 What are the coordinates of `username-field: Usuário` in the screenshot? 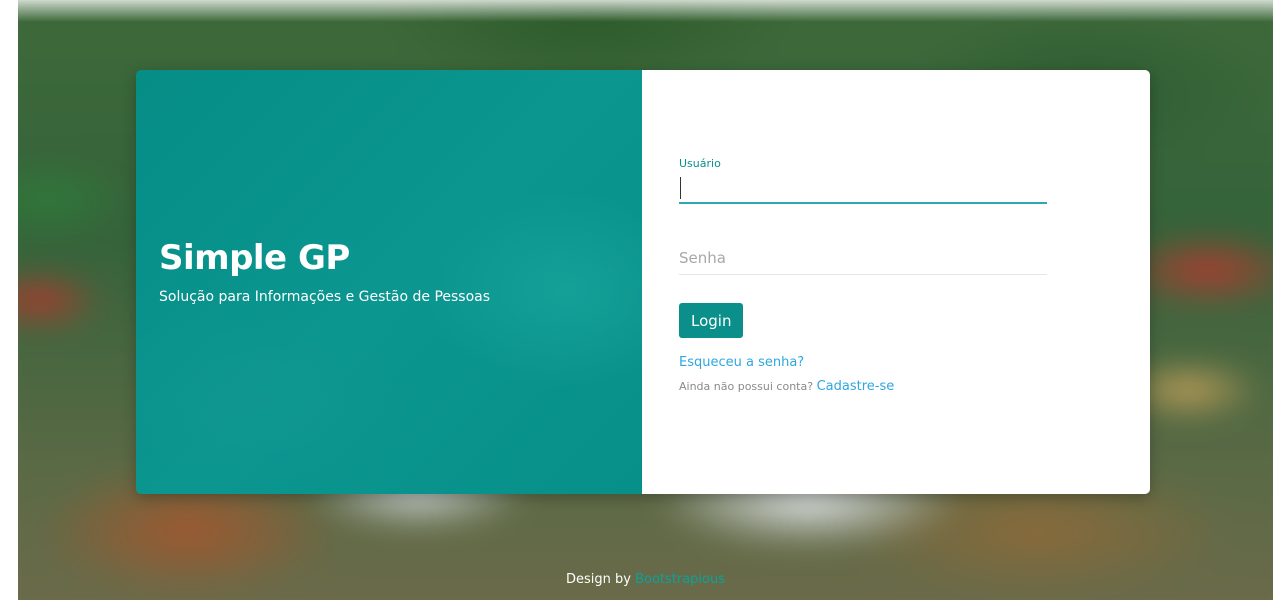 It's located at (863, 180).